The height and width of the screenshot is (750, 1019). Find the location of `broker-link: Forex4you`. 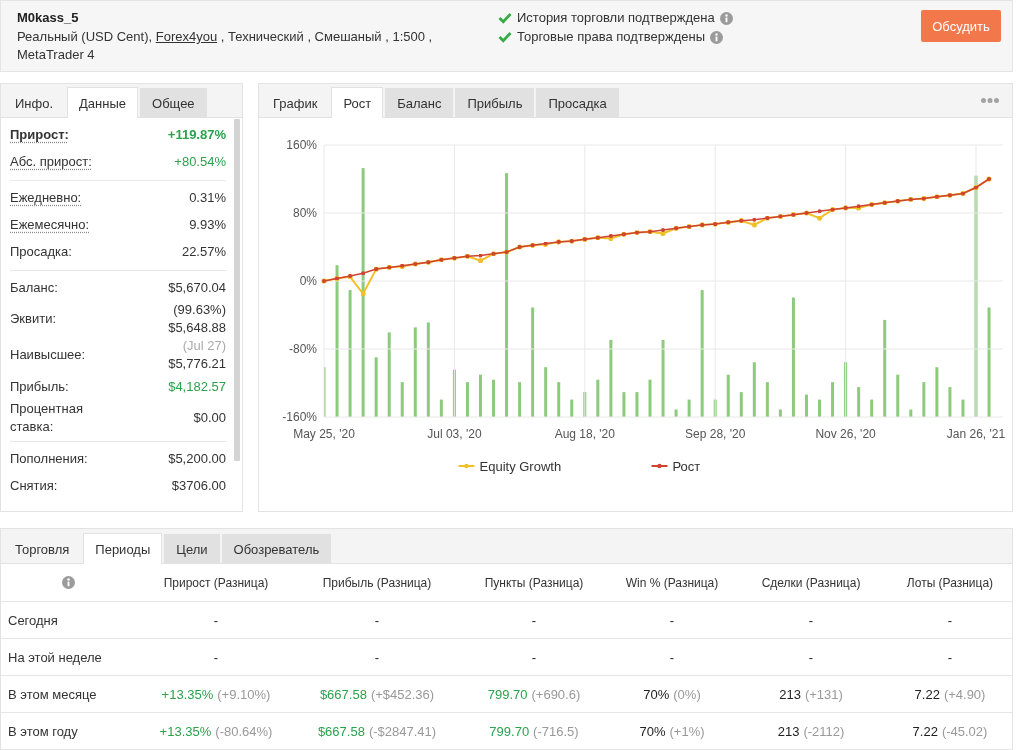

broker-link: Forex4you is located at coordinates (186, 36).